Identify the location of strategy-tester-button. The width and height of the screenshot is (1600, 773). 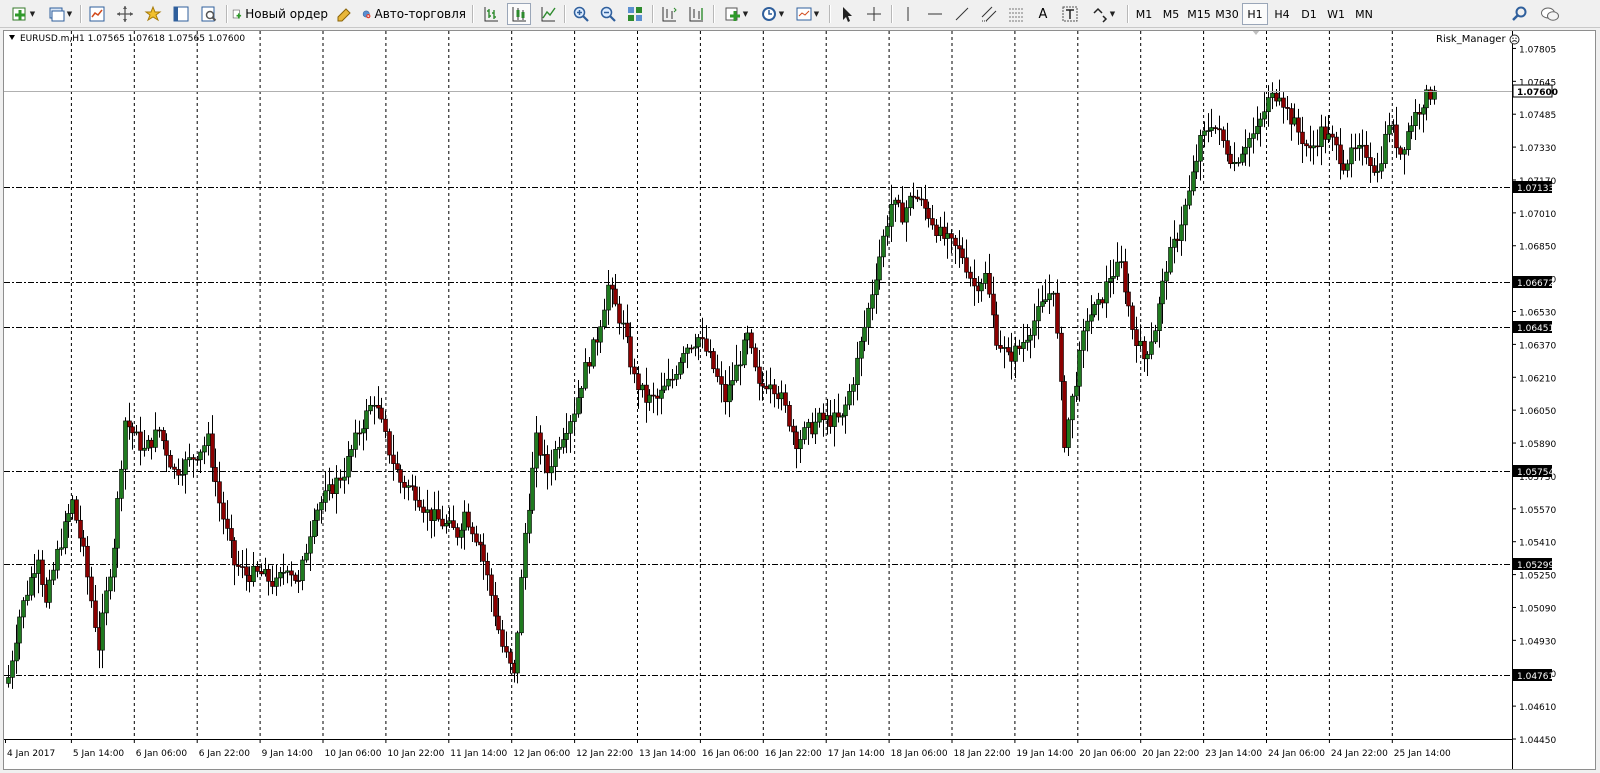
(209, 14).